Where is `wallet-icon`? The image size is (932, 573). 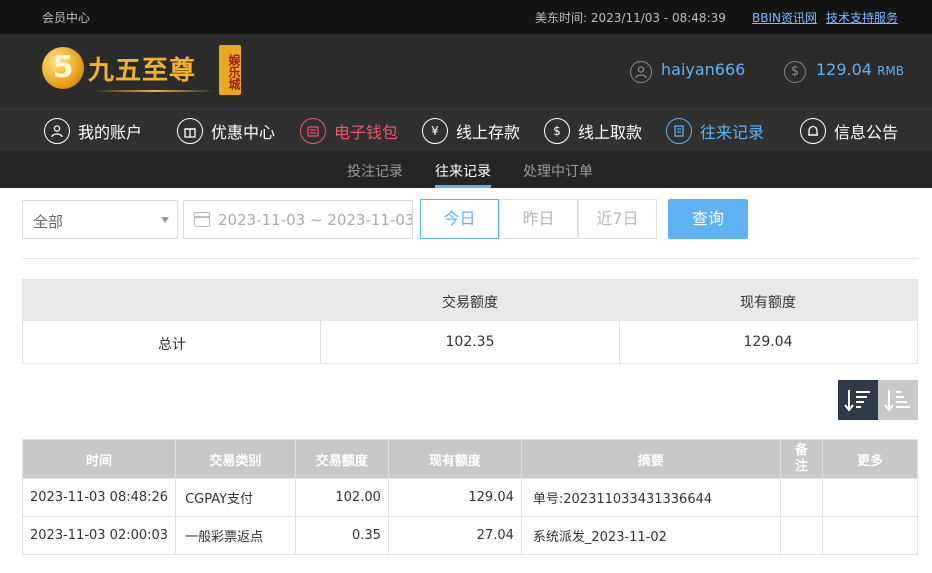 wallet-icon is located at coordinates (313, 130).